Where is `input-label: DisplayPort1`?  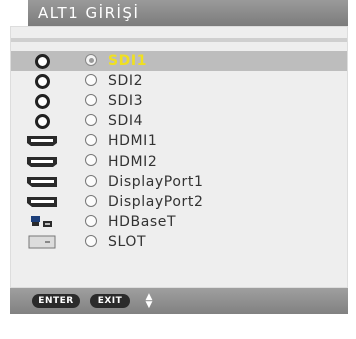
input-label: DisplayPort1 is located at coordinates (156, 181).